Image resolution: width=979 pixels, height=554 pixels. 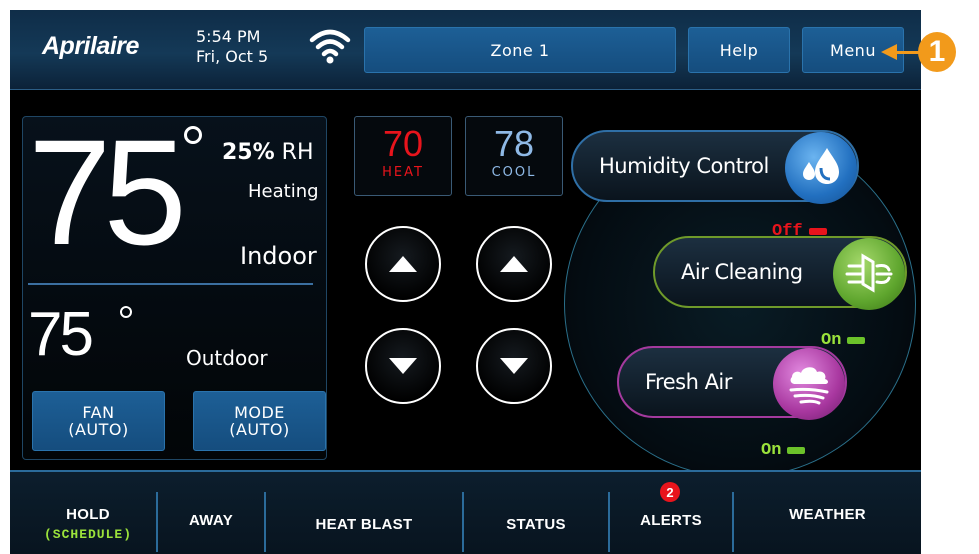 What do you see at coordinates (908, 52) in the screenshot?
I see `callout-line` at bounding box center [908, 52].